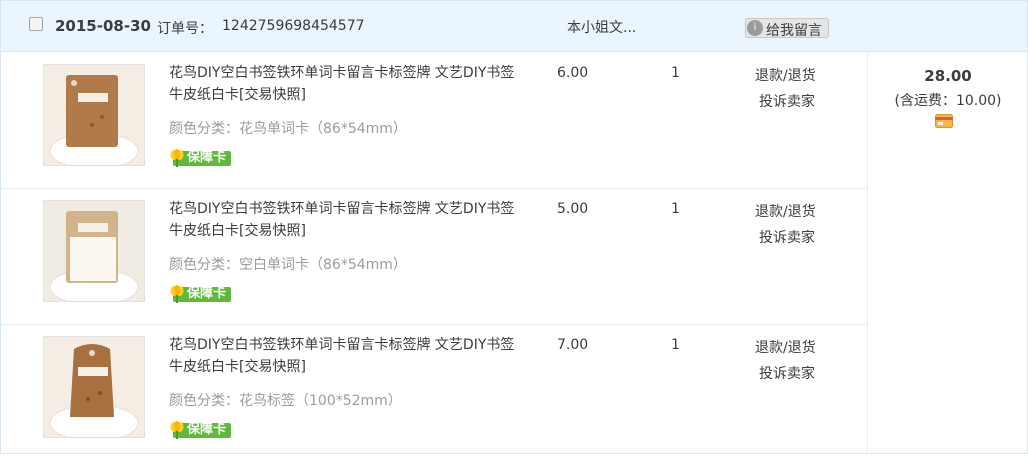 This screenshot has height=460, width=1028. What do you see at coordinates (948, 101) in the screenshot?
I see `shipping-fee-note: (含运费：10.00)` at bounding box center [948, 101].